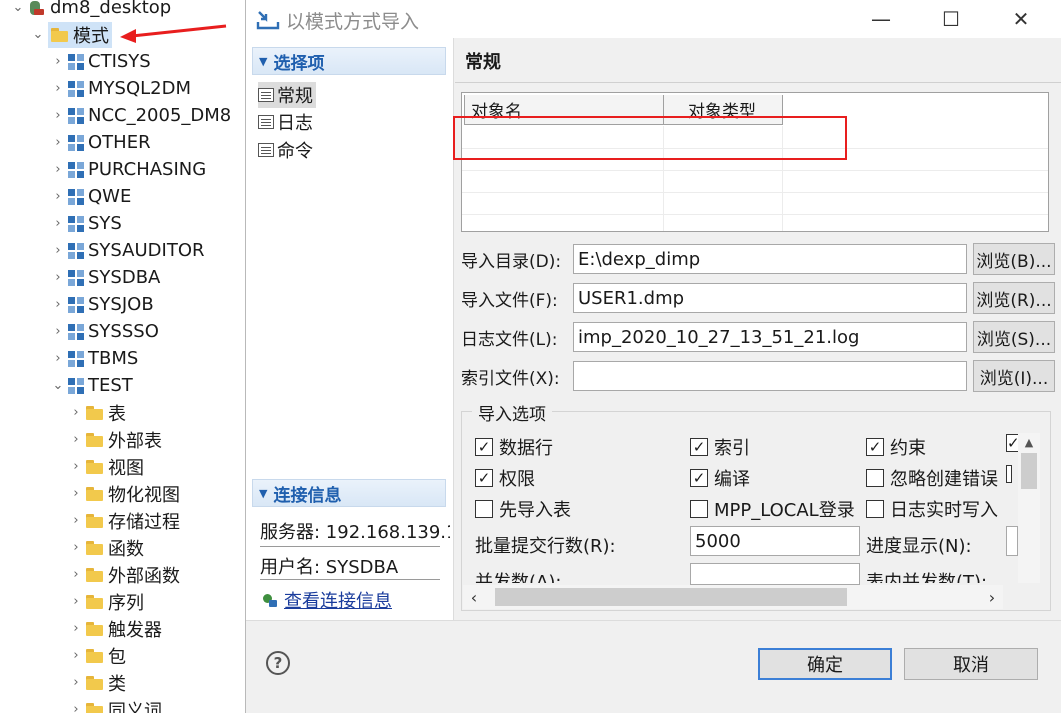 The width and height of the screenshot is (1061, 713). Describe the element at coordinates (120, 88) in the screenshot. I see `tree-node-schema: › MYSQL2DM` at that location.